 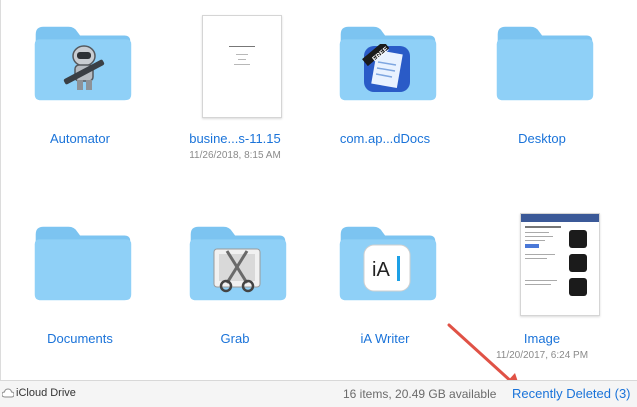 What do you see at coordinates (235, 155) in the screenshot?
I see `file-date: 11/26/2018, 8:15 AM` at bounding box center [235, 155].